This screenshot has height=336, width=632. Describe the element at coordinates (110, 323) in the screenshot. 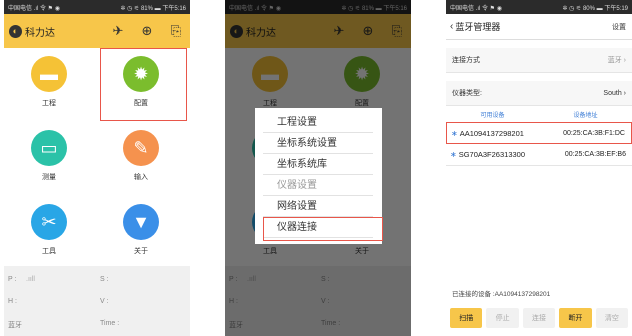

I see `time-label: Time :` at that location.